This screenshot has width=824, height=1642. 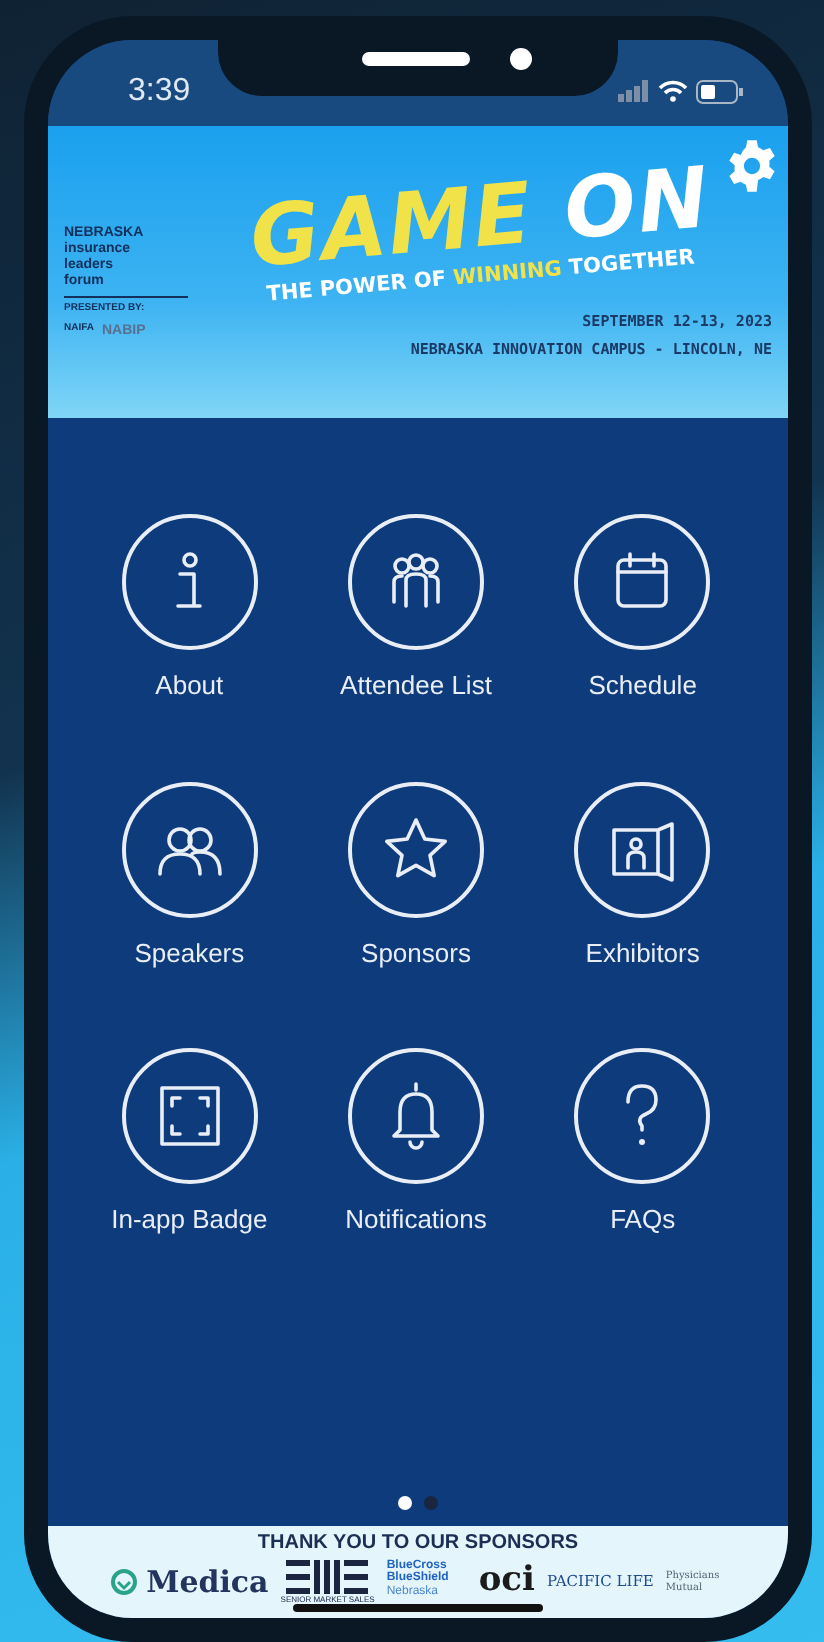 What do you see at coordinates (189, 609) in the screenshot?
I see `menu-tile-button: About` at bounding box center [189, 609].